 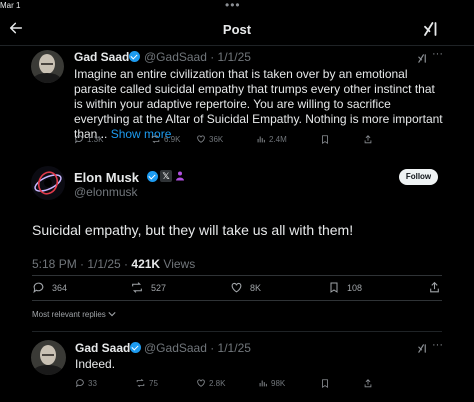 What do you see at coordinates (172, 139) in the screenshot?
I see `repost-count-label: 6.9K` at bounding box center [172, 139].